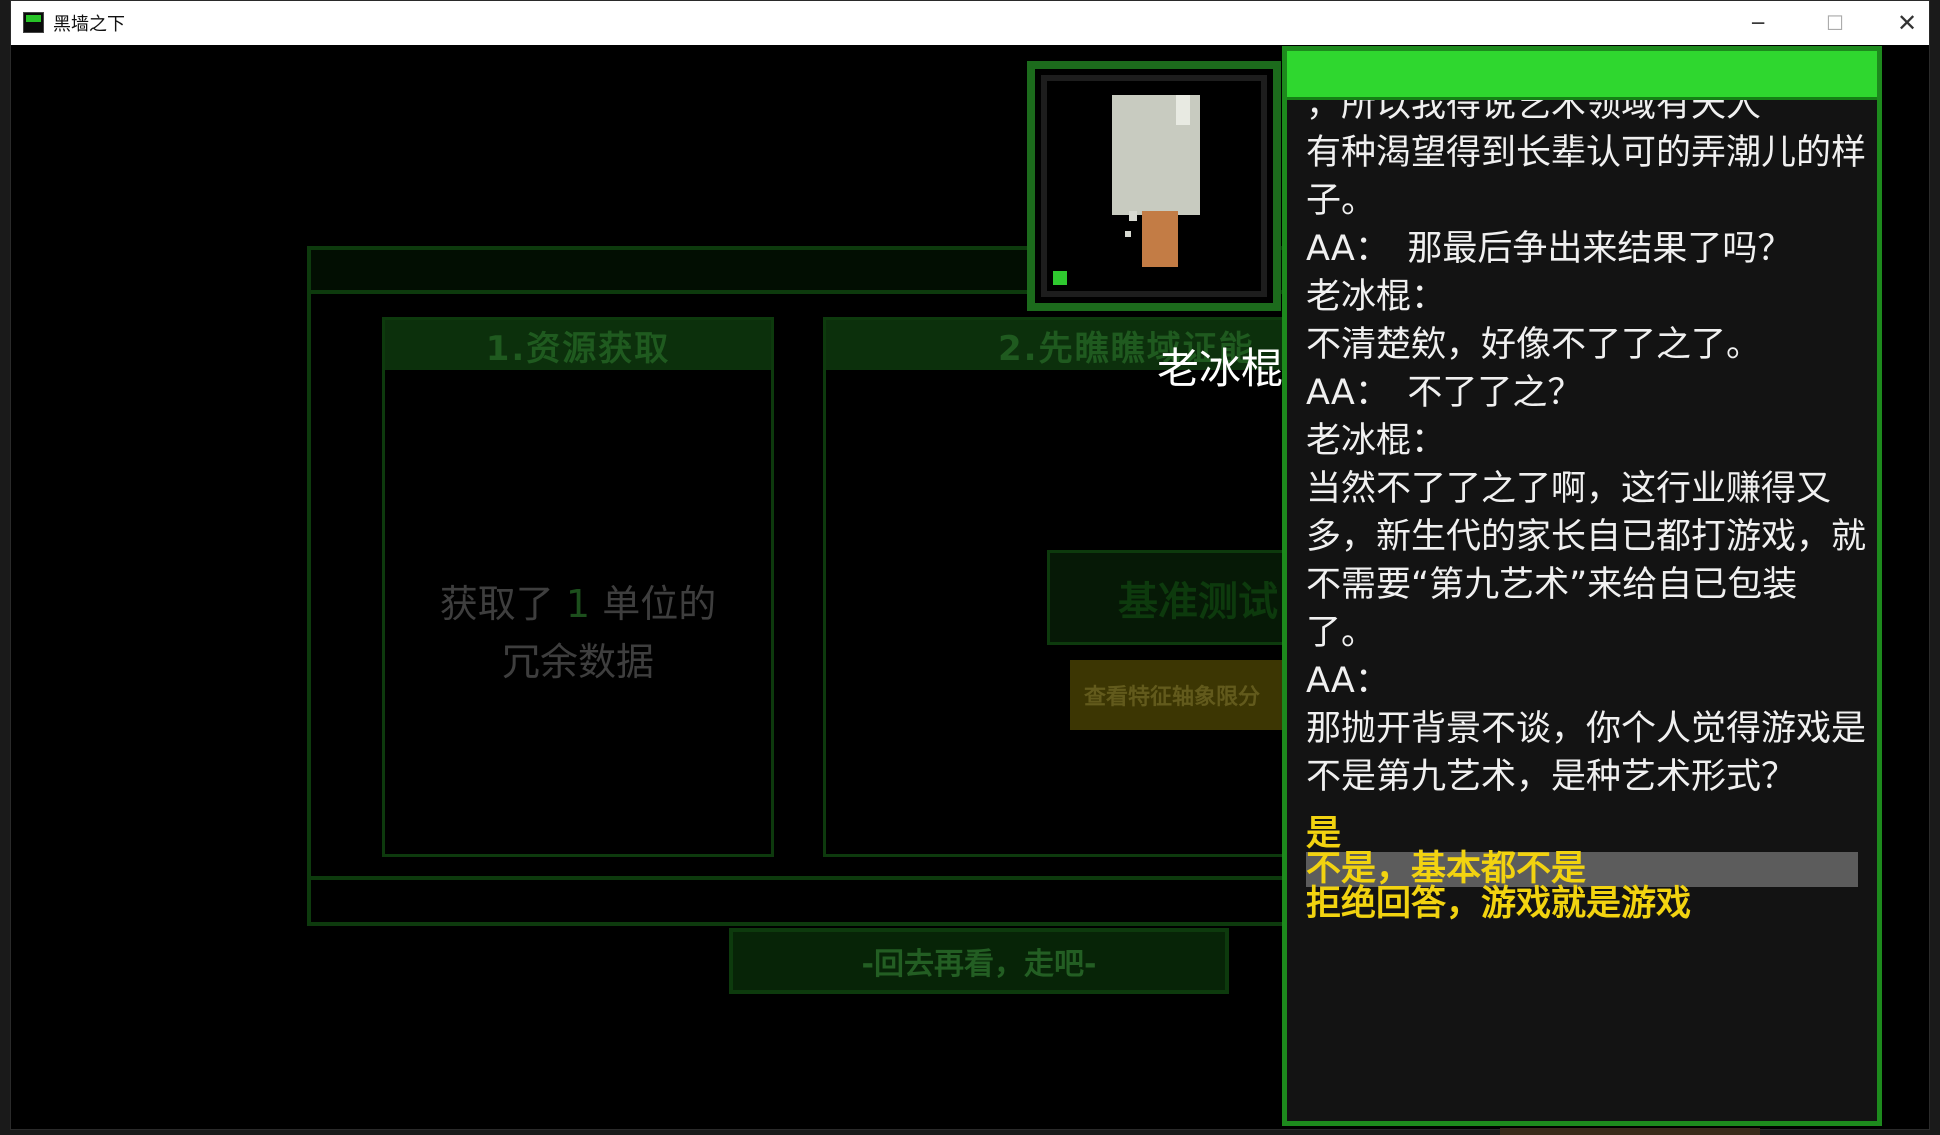  What do you see at coordinates (1582, 904) in the screenshot?
I see `choice-option-refuse: 拒绝回答，游戏就是游戏` at bounding box center [1582, 904].